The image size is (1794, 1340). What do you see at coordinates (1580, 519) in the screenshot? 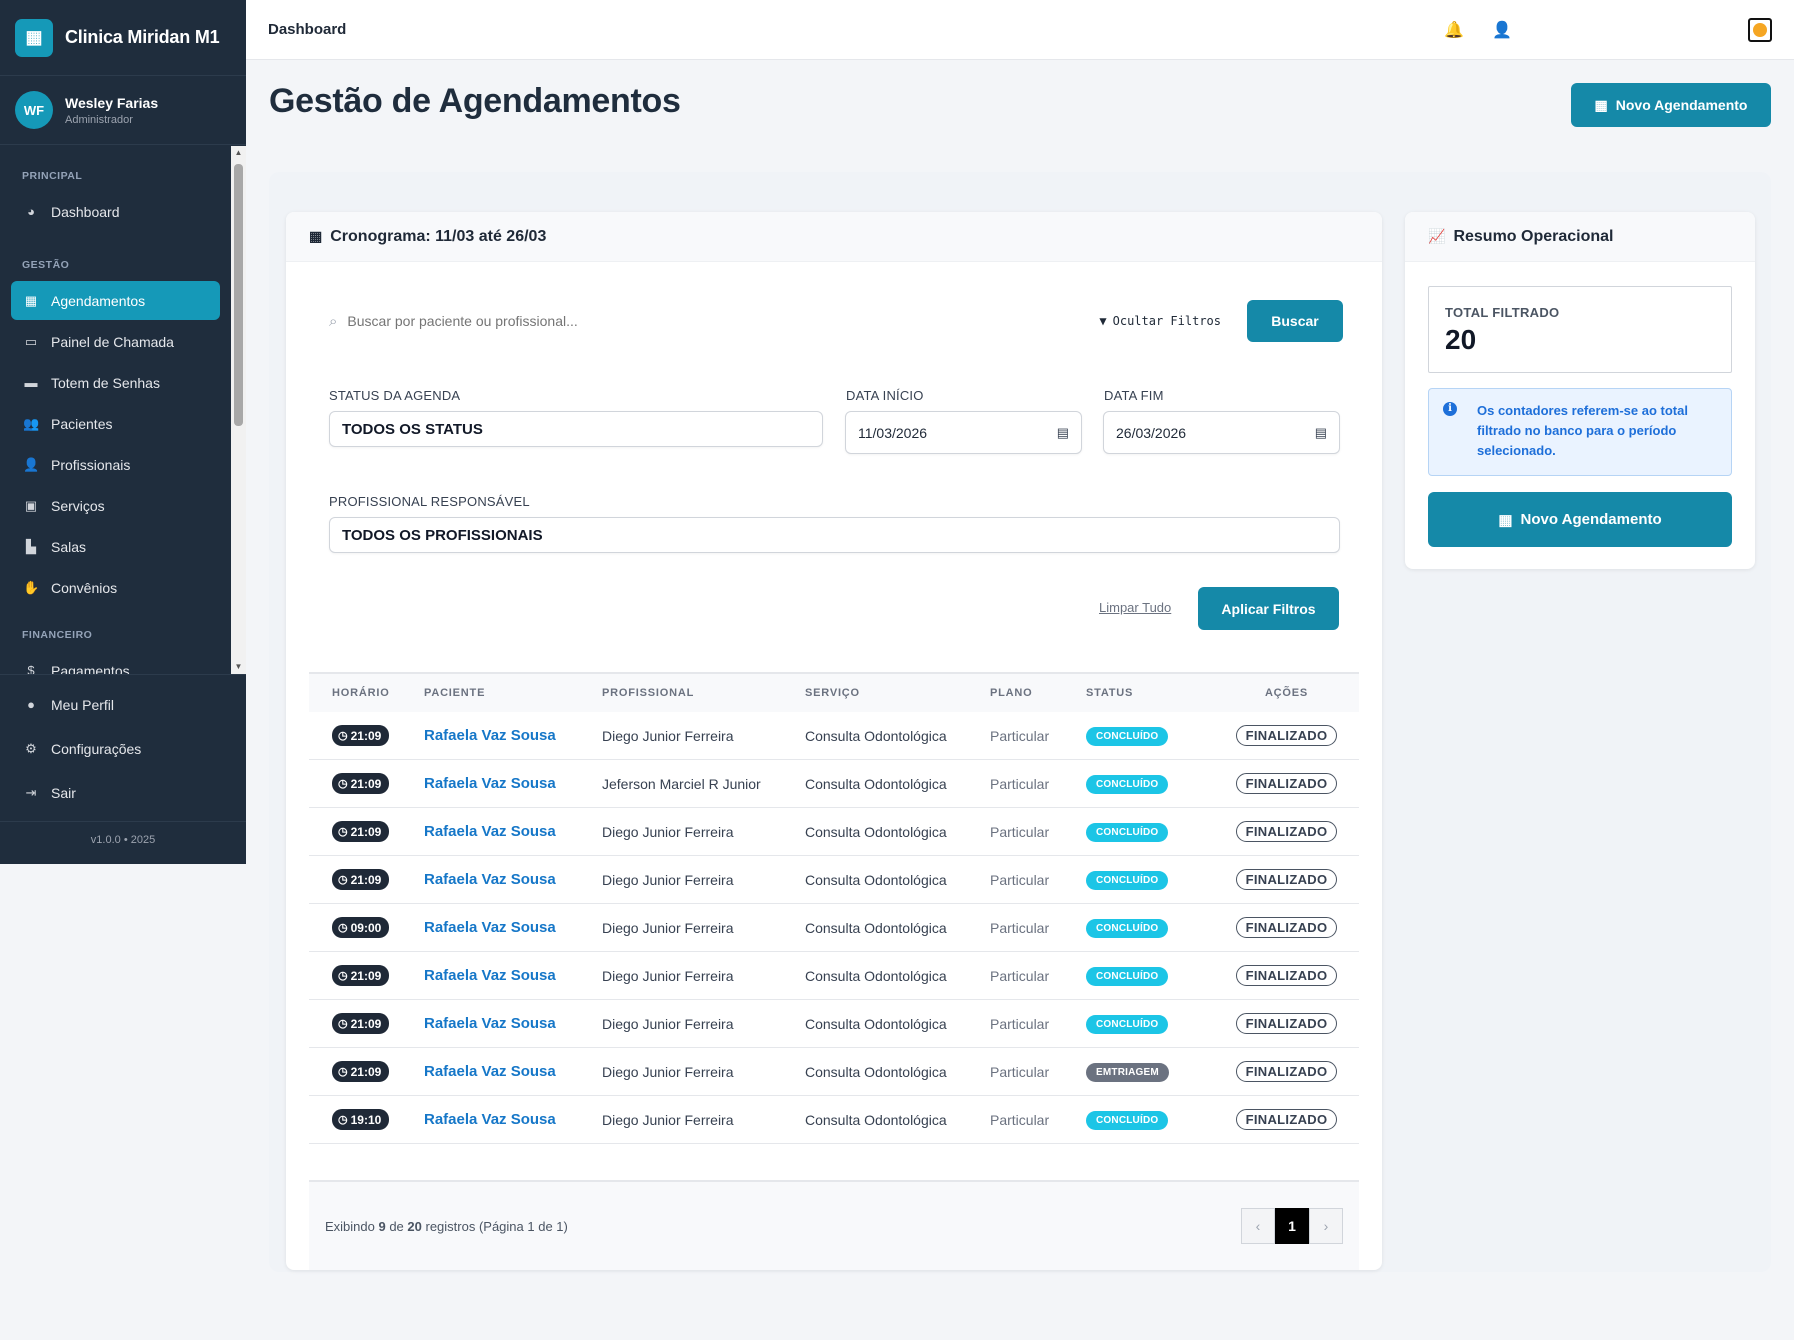
I see `new-appointment-side-button: ▦ Novo Agendamento` at bounding box center [1580, 519].